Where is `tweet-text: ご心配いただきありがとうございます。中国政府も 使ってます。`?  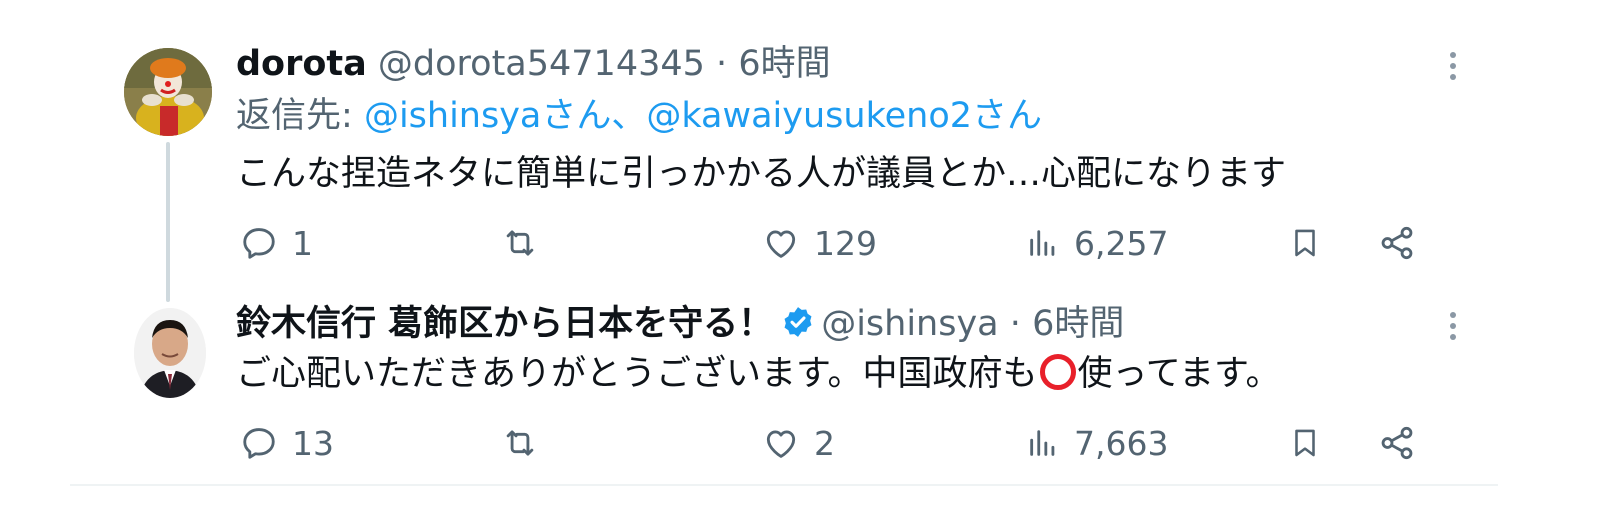
tweet-text: ご心配いただきありがとうございます。中国政府も 使ってます。 is located at coordinates (758, 374).